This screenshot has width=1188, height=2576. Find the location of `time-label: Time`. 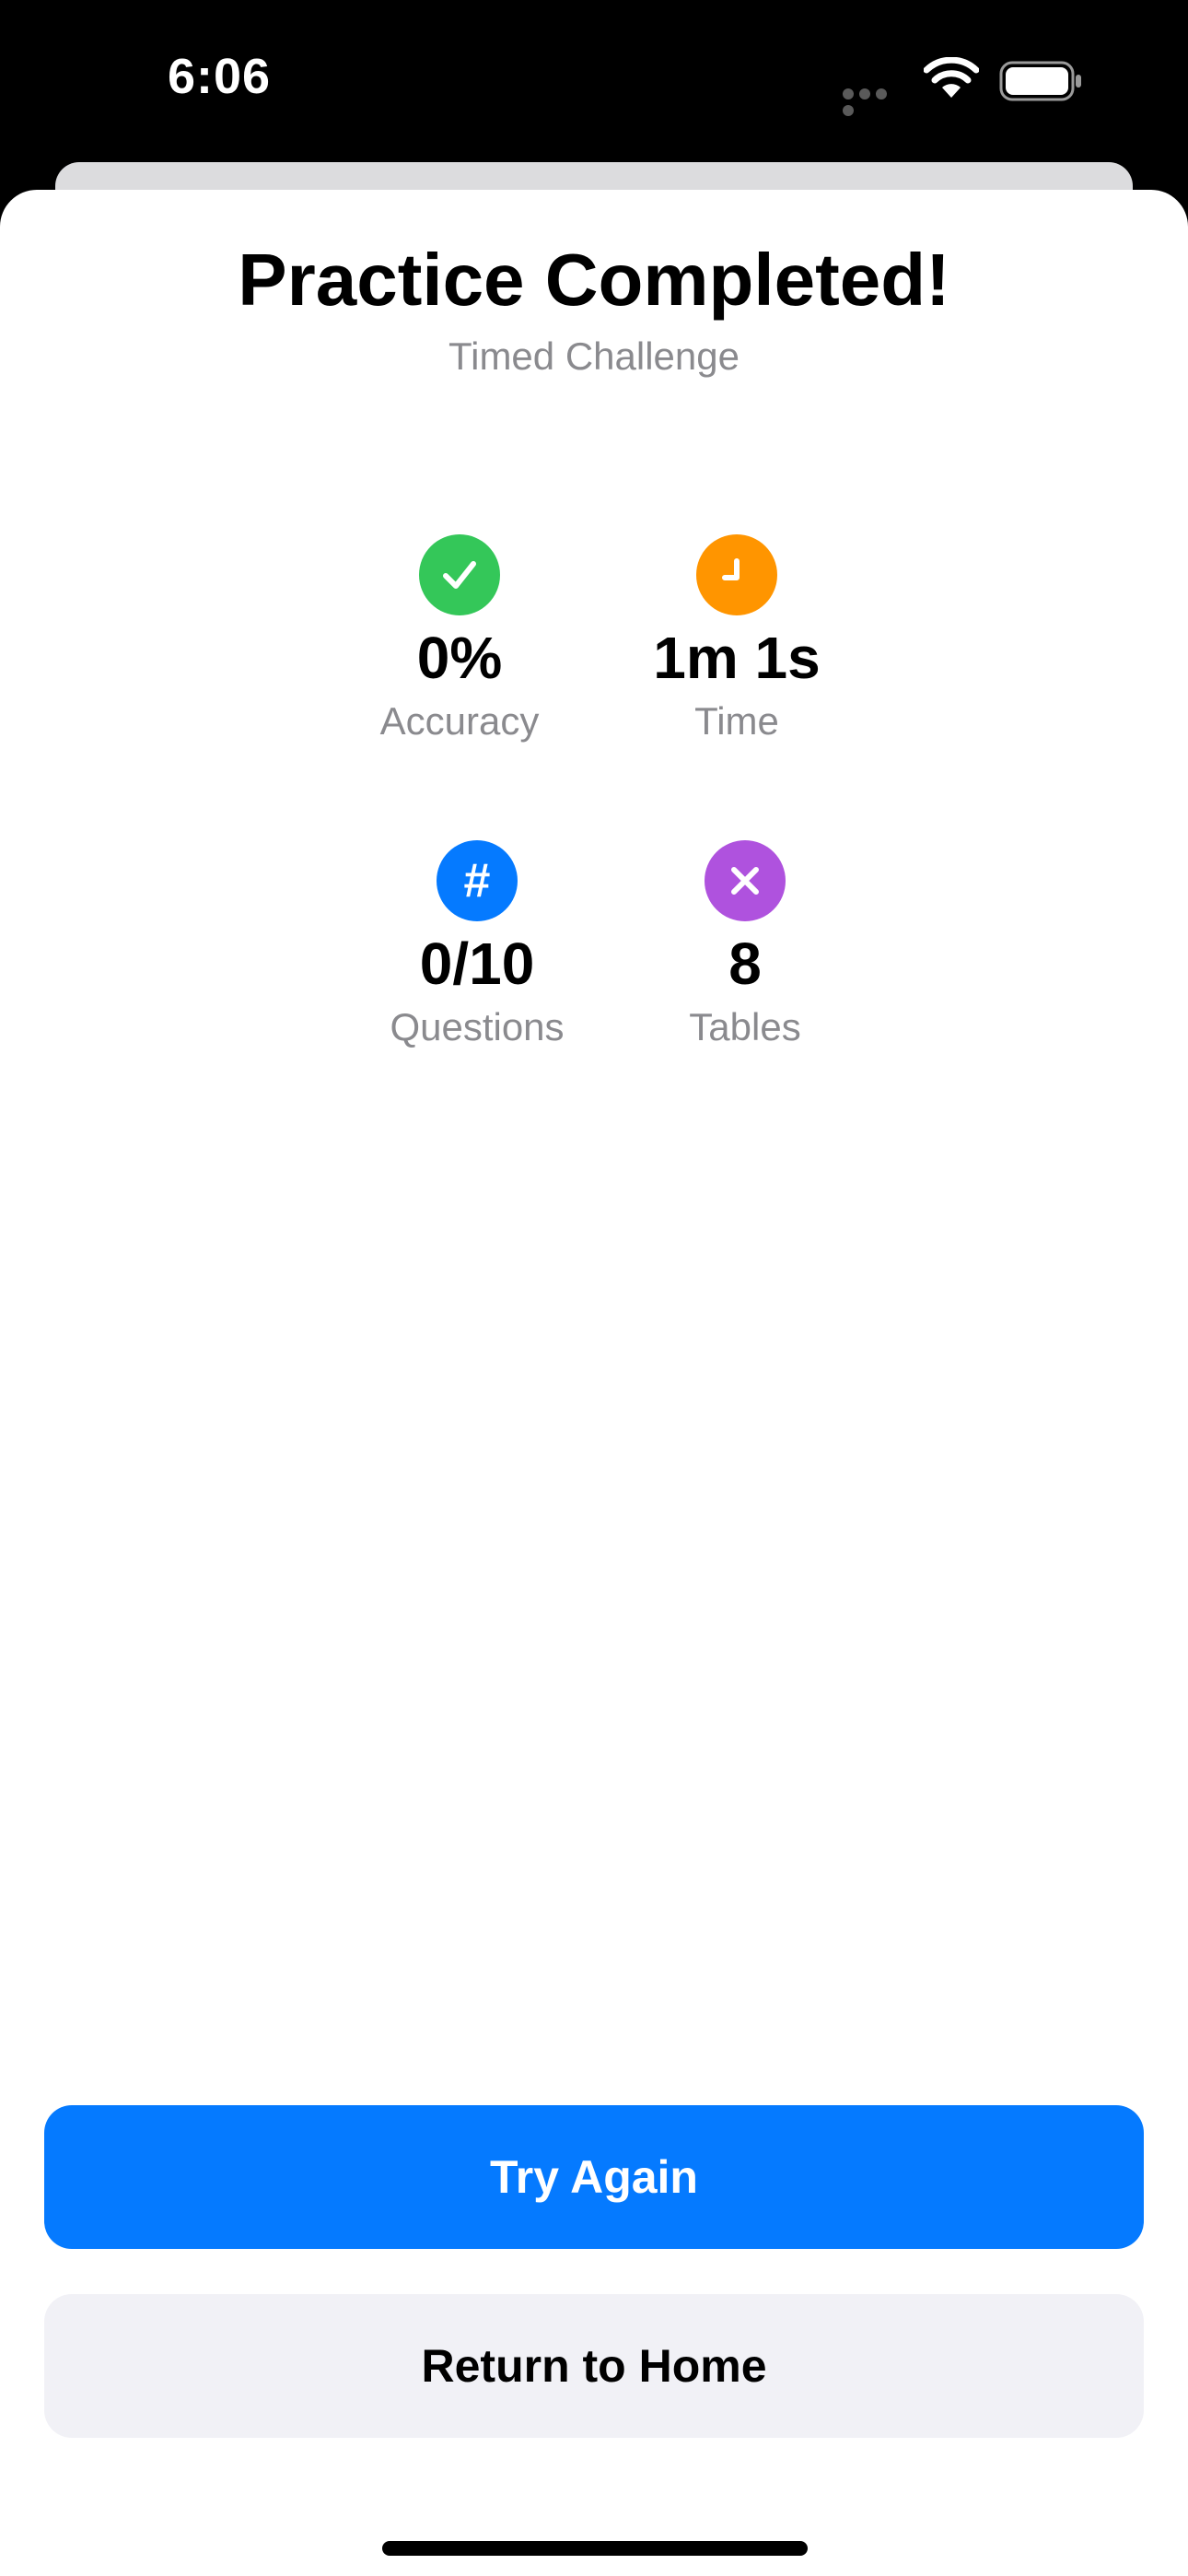

time-label: Time is located at coordinates (736, 721).